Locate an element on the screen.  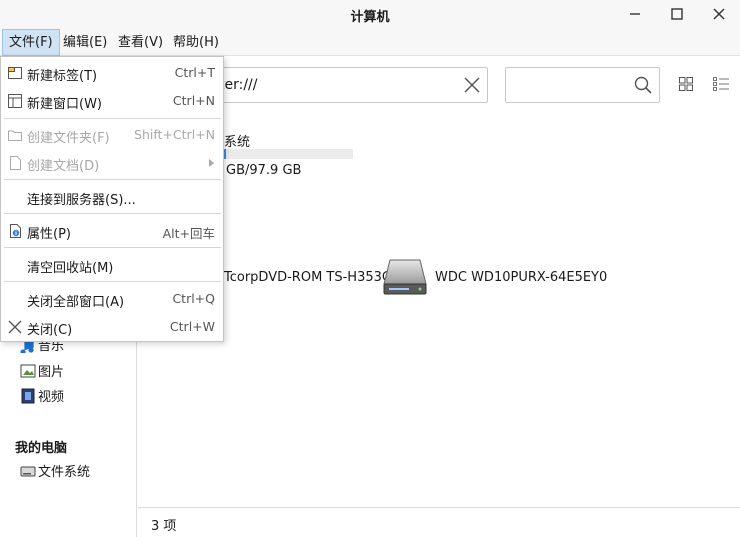
menu-item-empty-trash: 清空回收站(M) is located at coordinates (112, 265).